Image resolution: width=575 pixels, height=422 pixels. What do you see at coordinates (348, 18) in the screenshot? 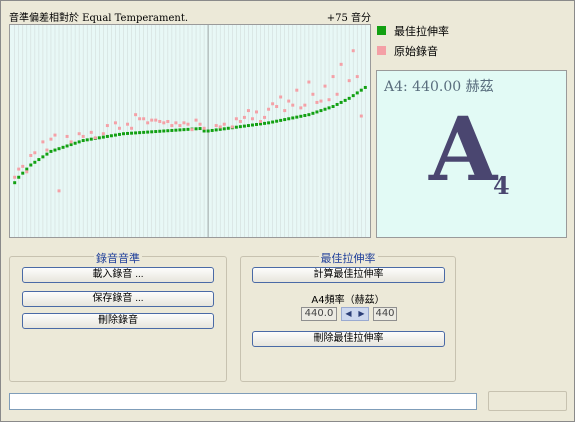
I see `chart-y-max-label: +75 音分` at bounding box center [348, 18].